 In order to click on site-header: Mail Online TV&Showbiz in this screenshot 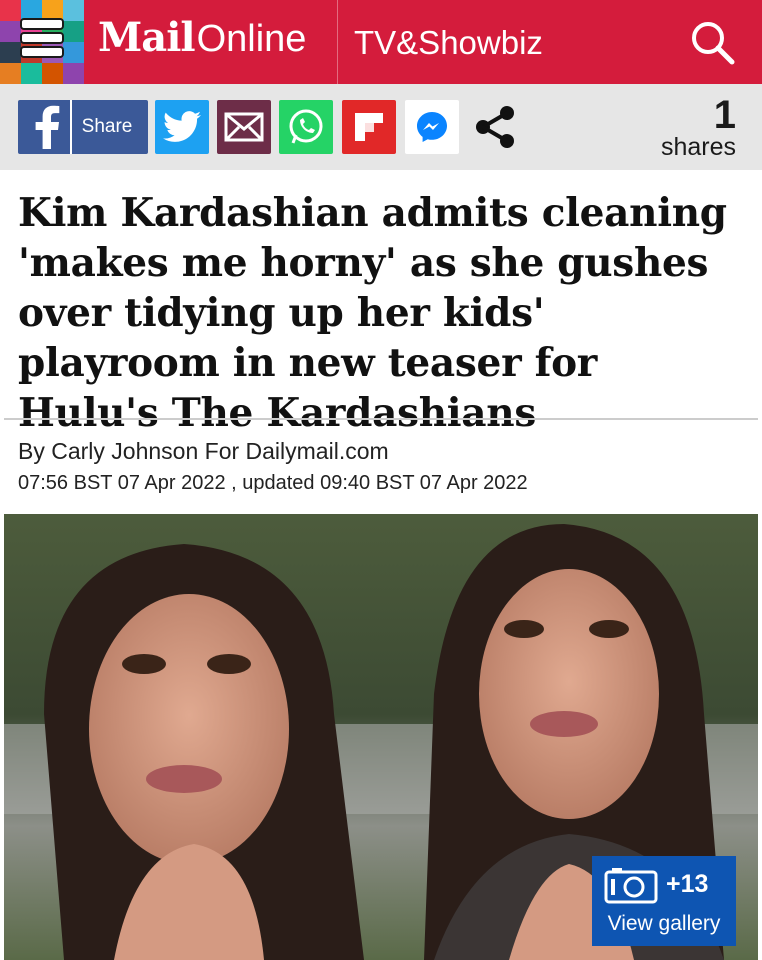, I will do `click(381, 42)`.